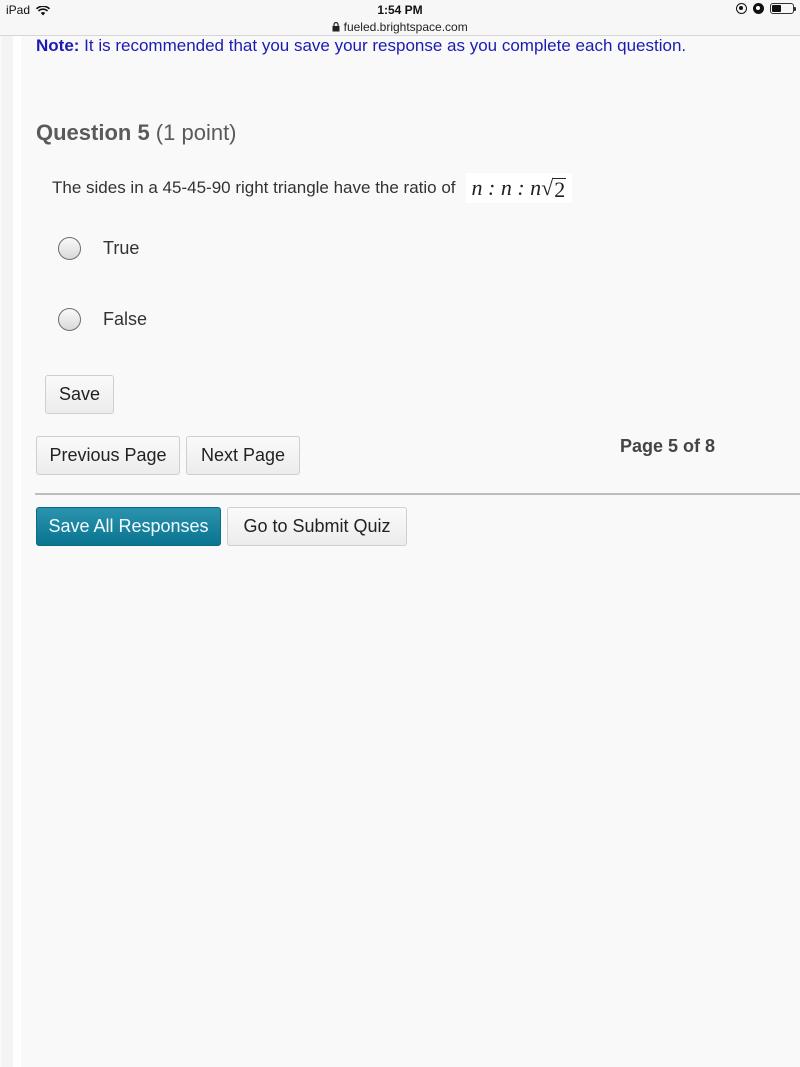 The image size is (800, 1067). Describe the element at coordinates (128, 526) in the screenshot. I see `save-all-responses-button: Save All Responses` at that location.